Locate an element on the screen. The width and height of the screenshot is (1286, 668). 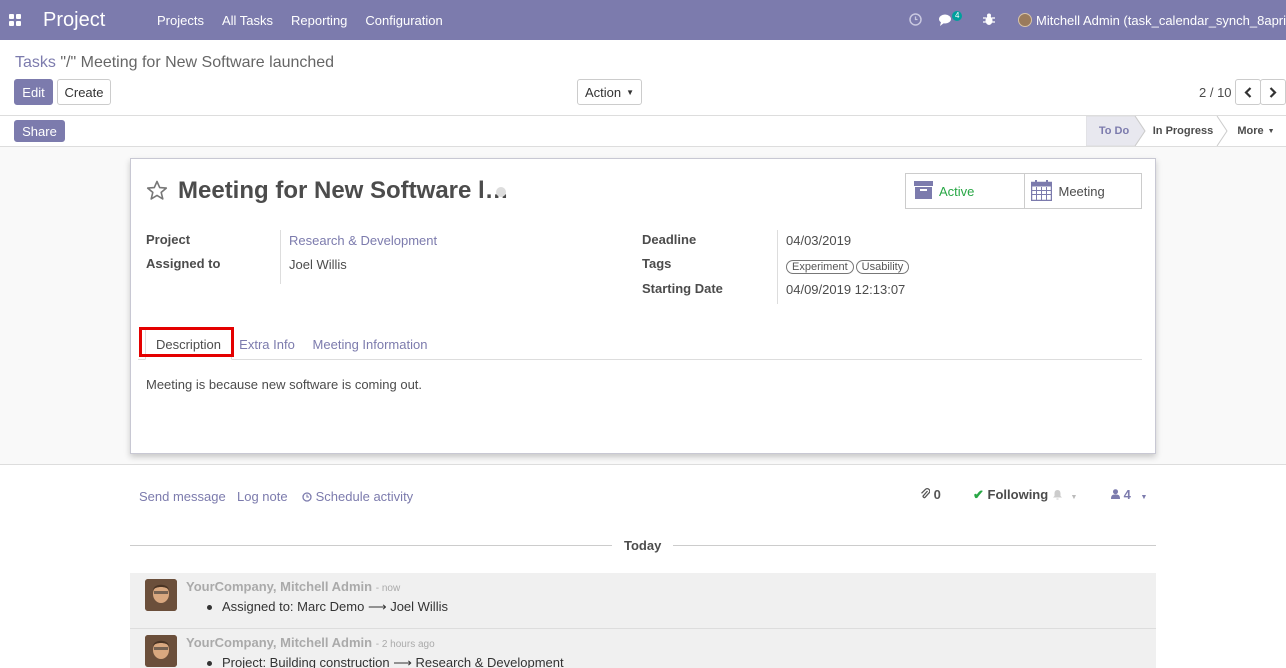
smart-buttons: Active Meeting is located at coordinates (1023, 191).